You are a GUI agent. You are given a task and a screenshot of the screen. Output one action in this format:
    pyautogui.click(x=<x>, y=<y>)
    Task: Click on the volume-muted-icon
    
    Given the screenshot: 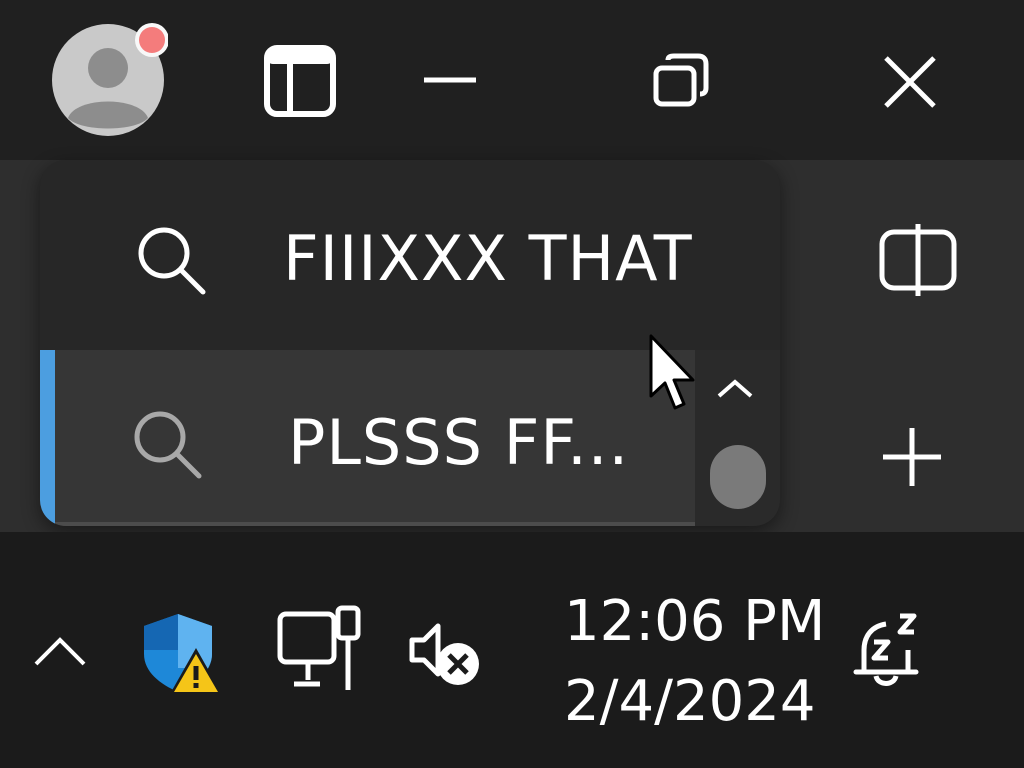 What is the action you would take?
    pyautogui.click(x=447, y=654)
    